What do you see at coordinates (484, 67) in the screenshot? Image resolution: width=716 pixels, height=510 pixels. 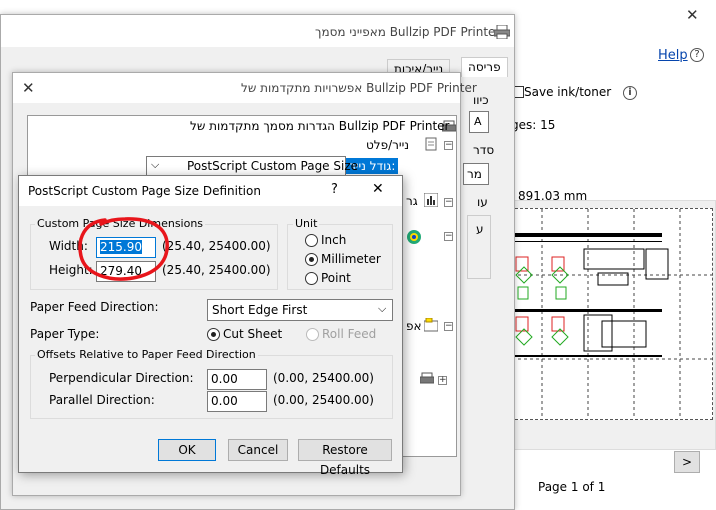 I see `tab-layout: פריסה` at bounding box center [484, 67].